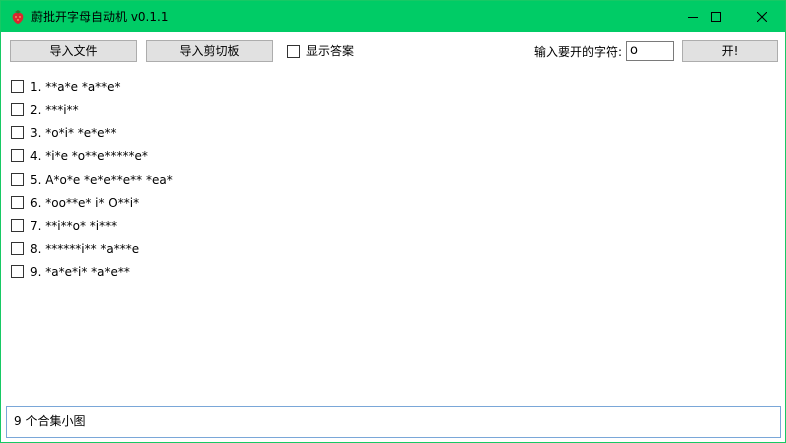 The height and width of the screenshot is (443, 786). I want to click on close-icon, so click(762, 16).